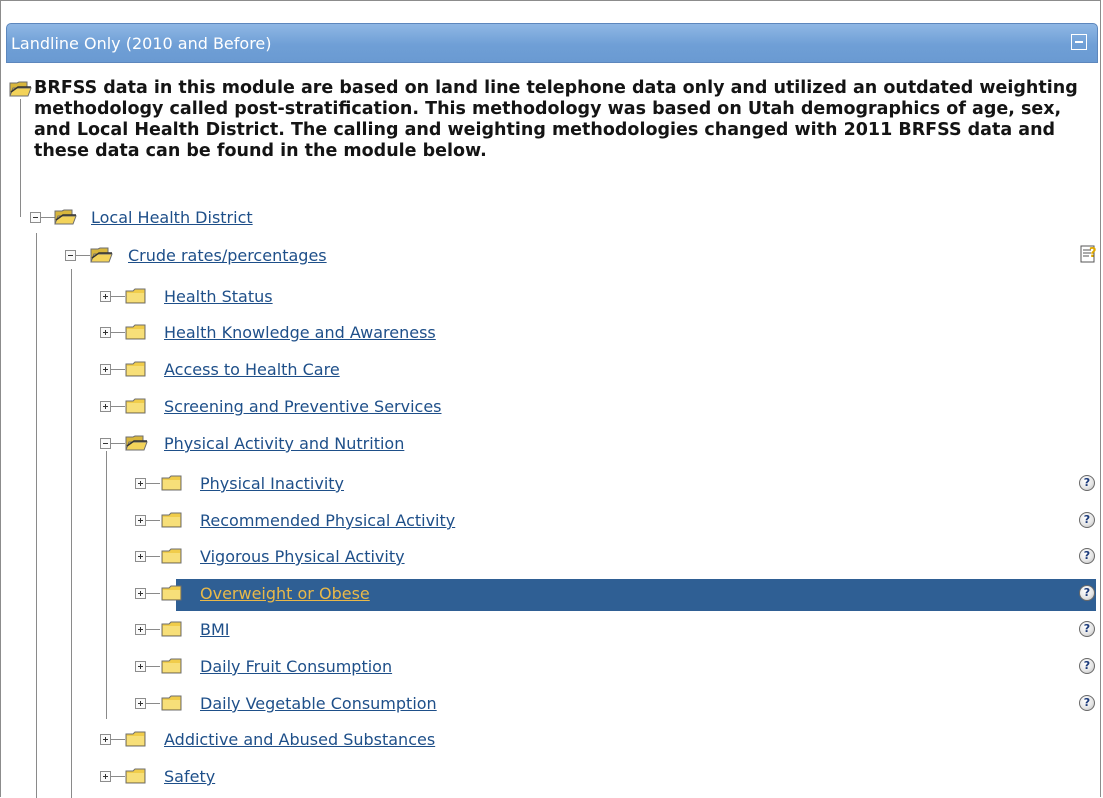 The width and height of the screenshot is (1103, 798). I want to click on tree-node-label: Health Knowledge and Awareness, so click(300, 332).